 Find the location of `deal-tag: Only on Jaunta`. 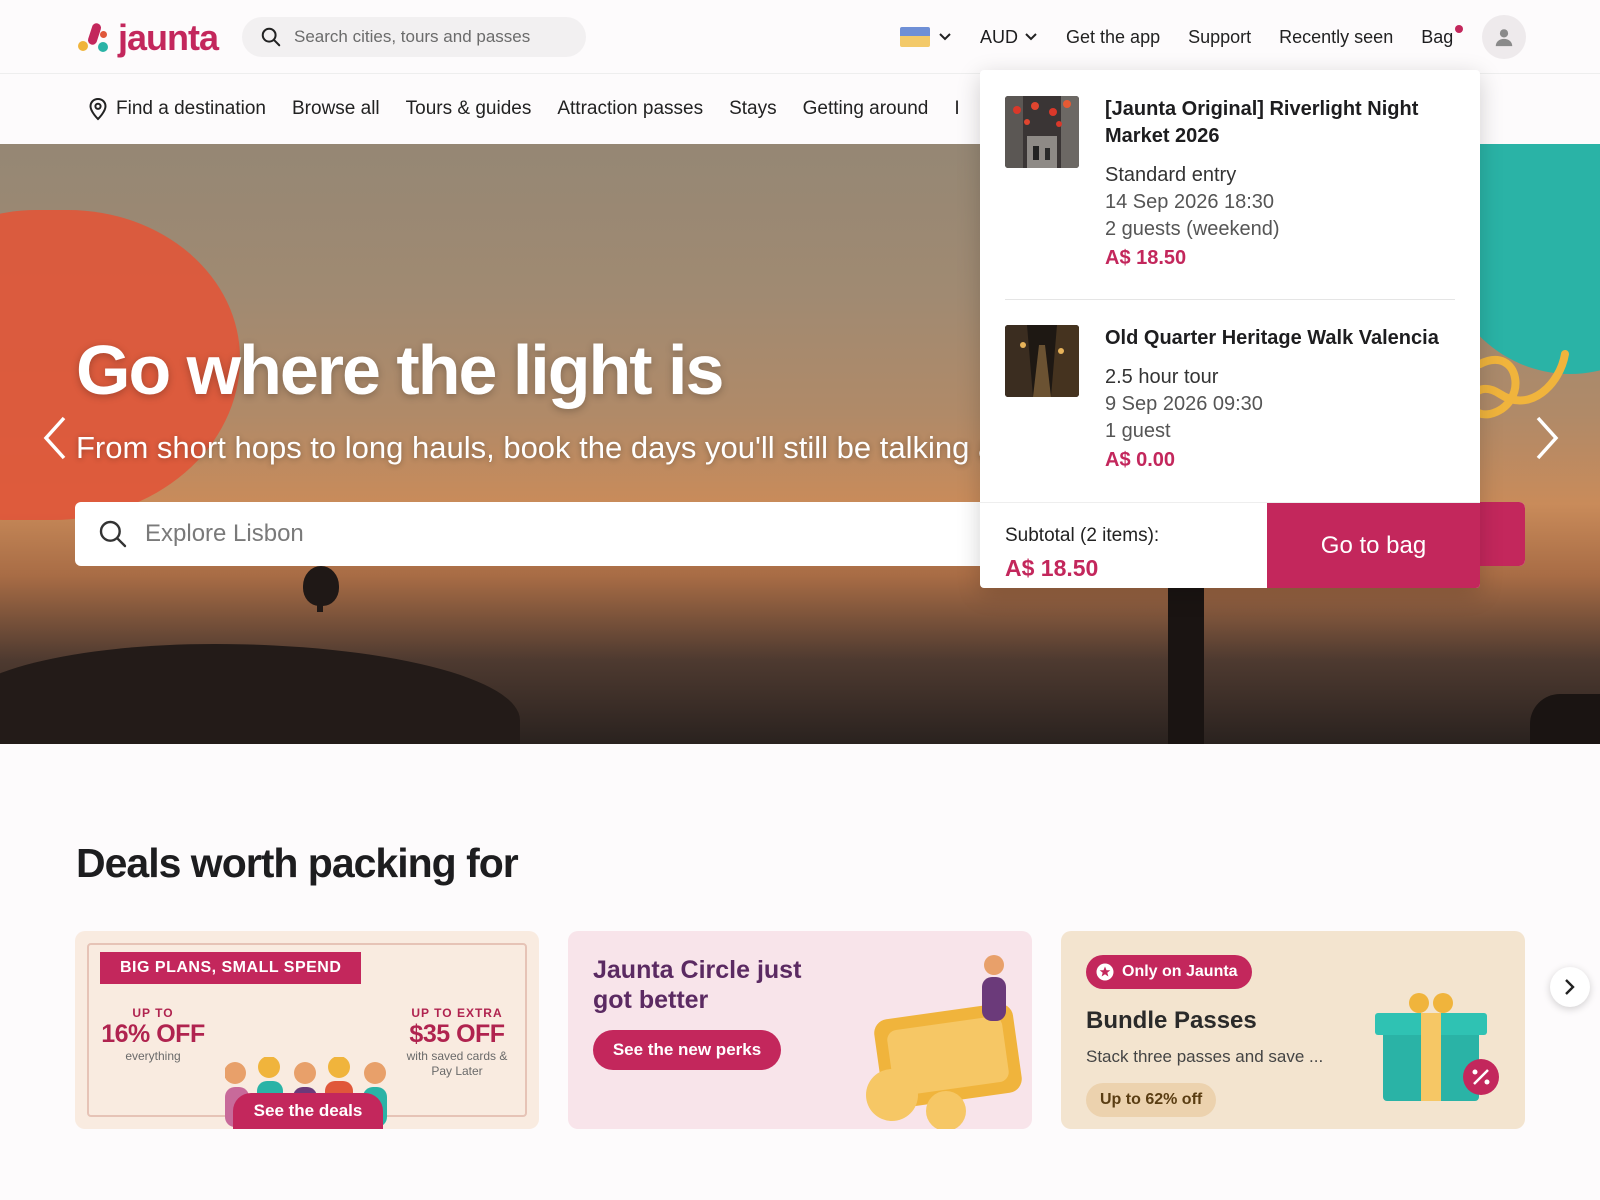

deal-tag: Only on Jaunta is located at coordinates (1169, 972).